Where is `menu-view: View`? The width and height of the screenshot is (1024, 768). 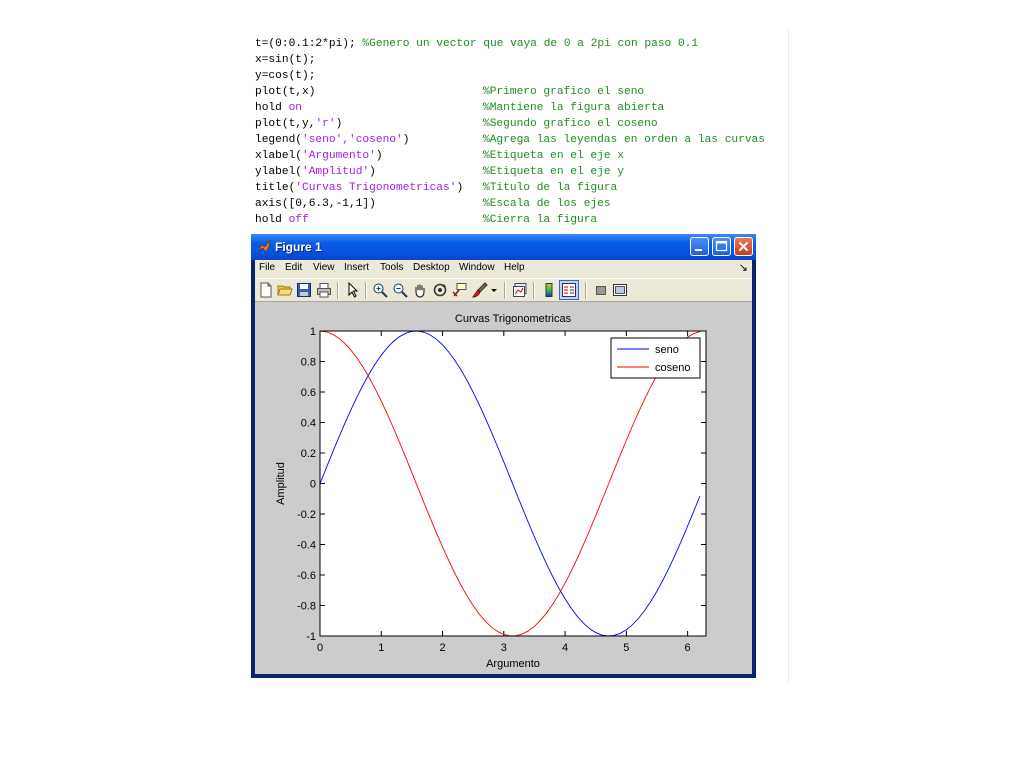
menu-view: View is located at coordinates (324, 267).